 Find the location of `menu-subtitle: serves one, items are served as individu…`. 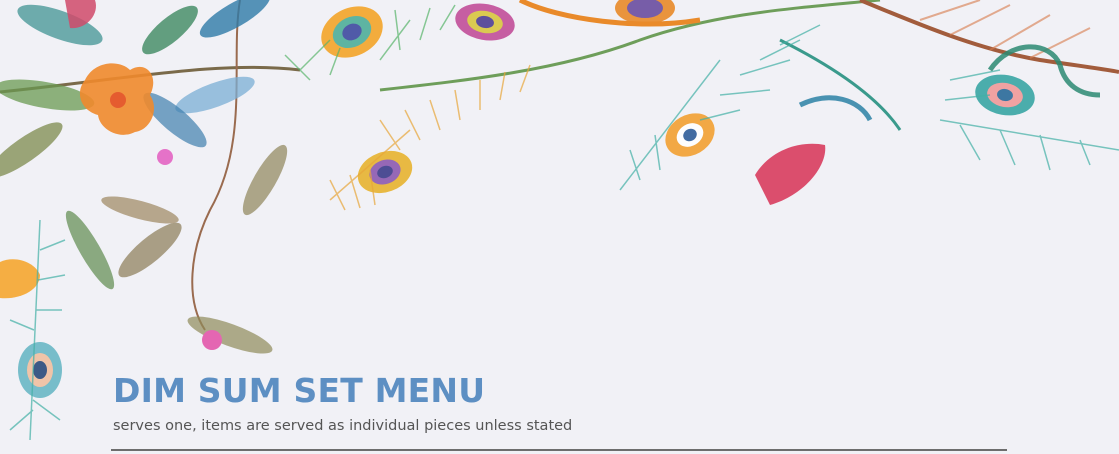

menu-subtitle: serves one, items are served as individu… is located at coordinates (343, 426).